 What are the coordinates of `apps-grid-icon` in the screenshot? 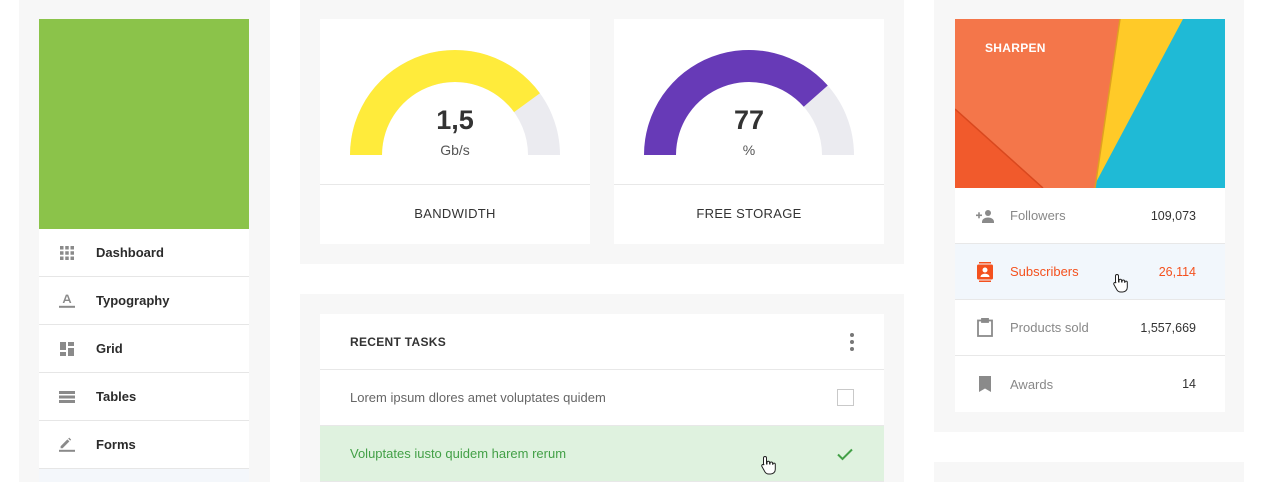 It's located at (67, 253).